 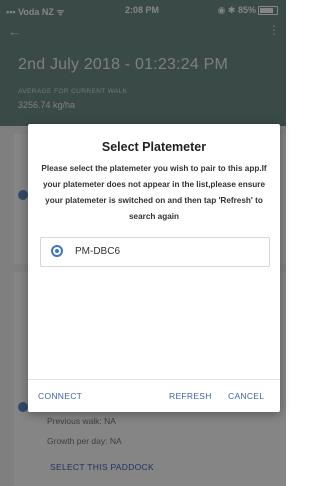 What do you see at coordinates (98, 251) in the screenshot?
I see `platemeter-name: PM-DBC6` at bounding box center [98, 251].